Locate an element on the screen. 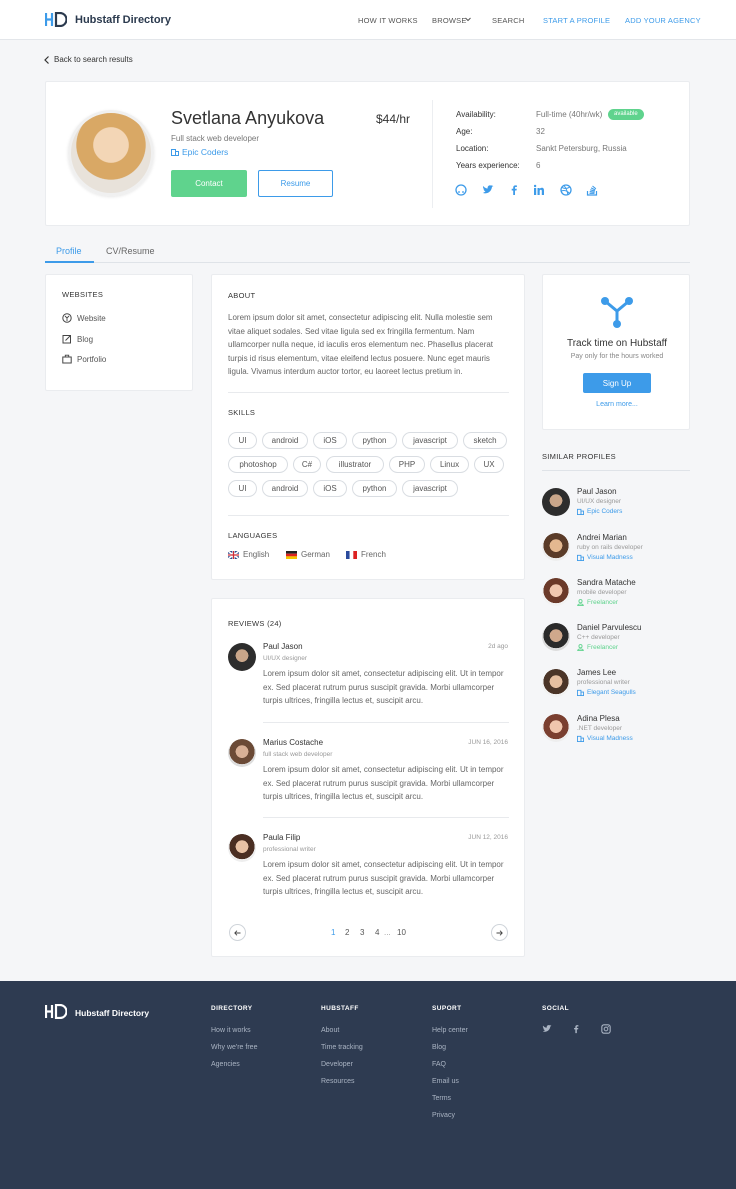  similar-role: UI/UX designer is located at coordinates (599, 501).